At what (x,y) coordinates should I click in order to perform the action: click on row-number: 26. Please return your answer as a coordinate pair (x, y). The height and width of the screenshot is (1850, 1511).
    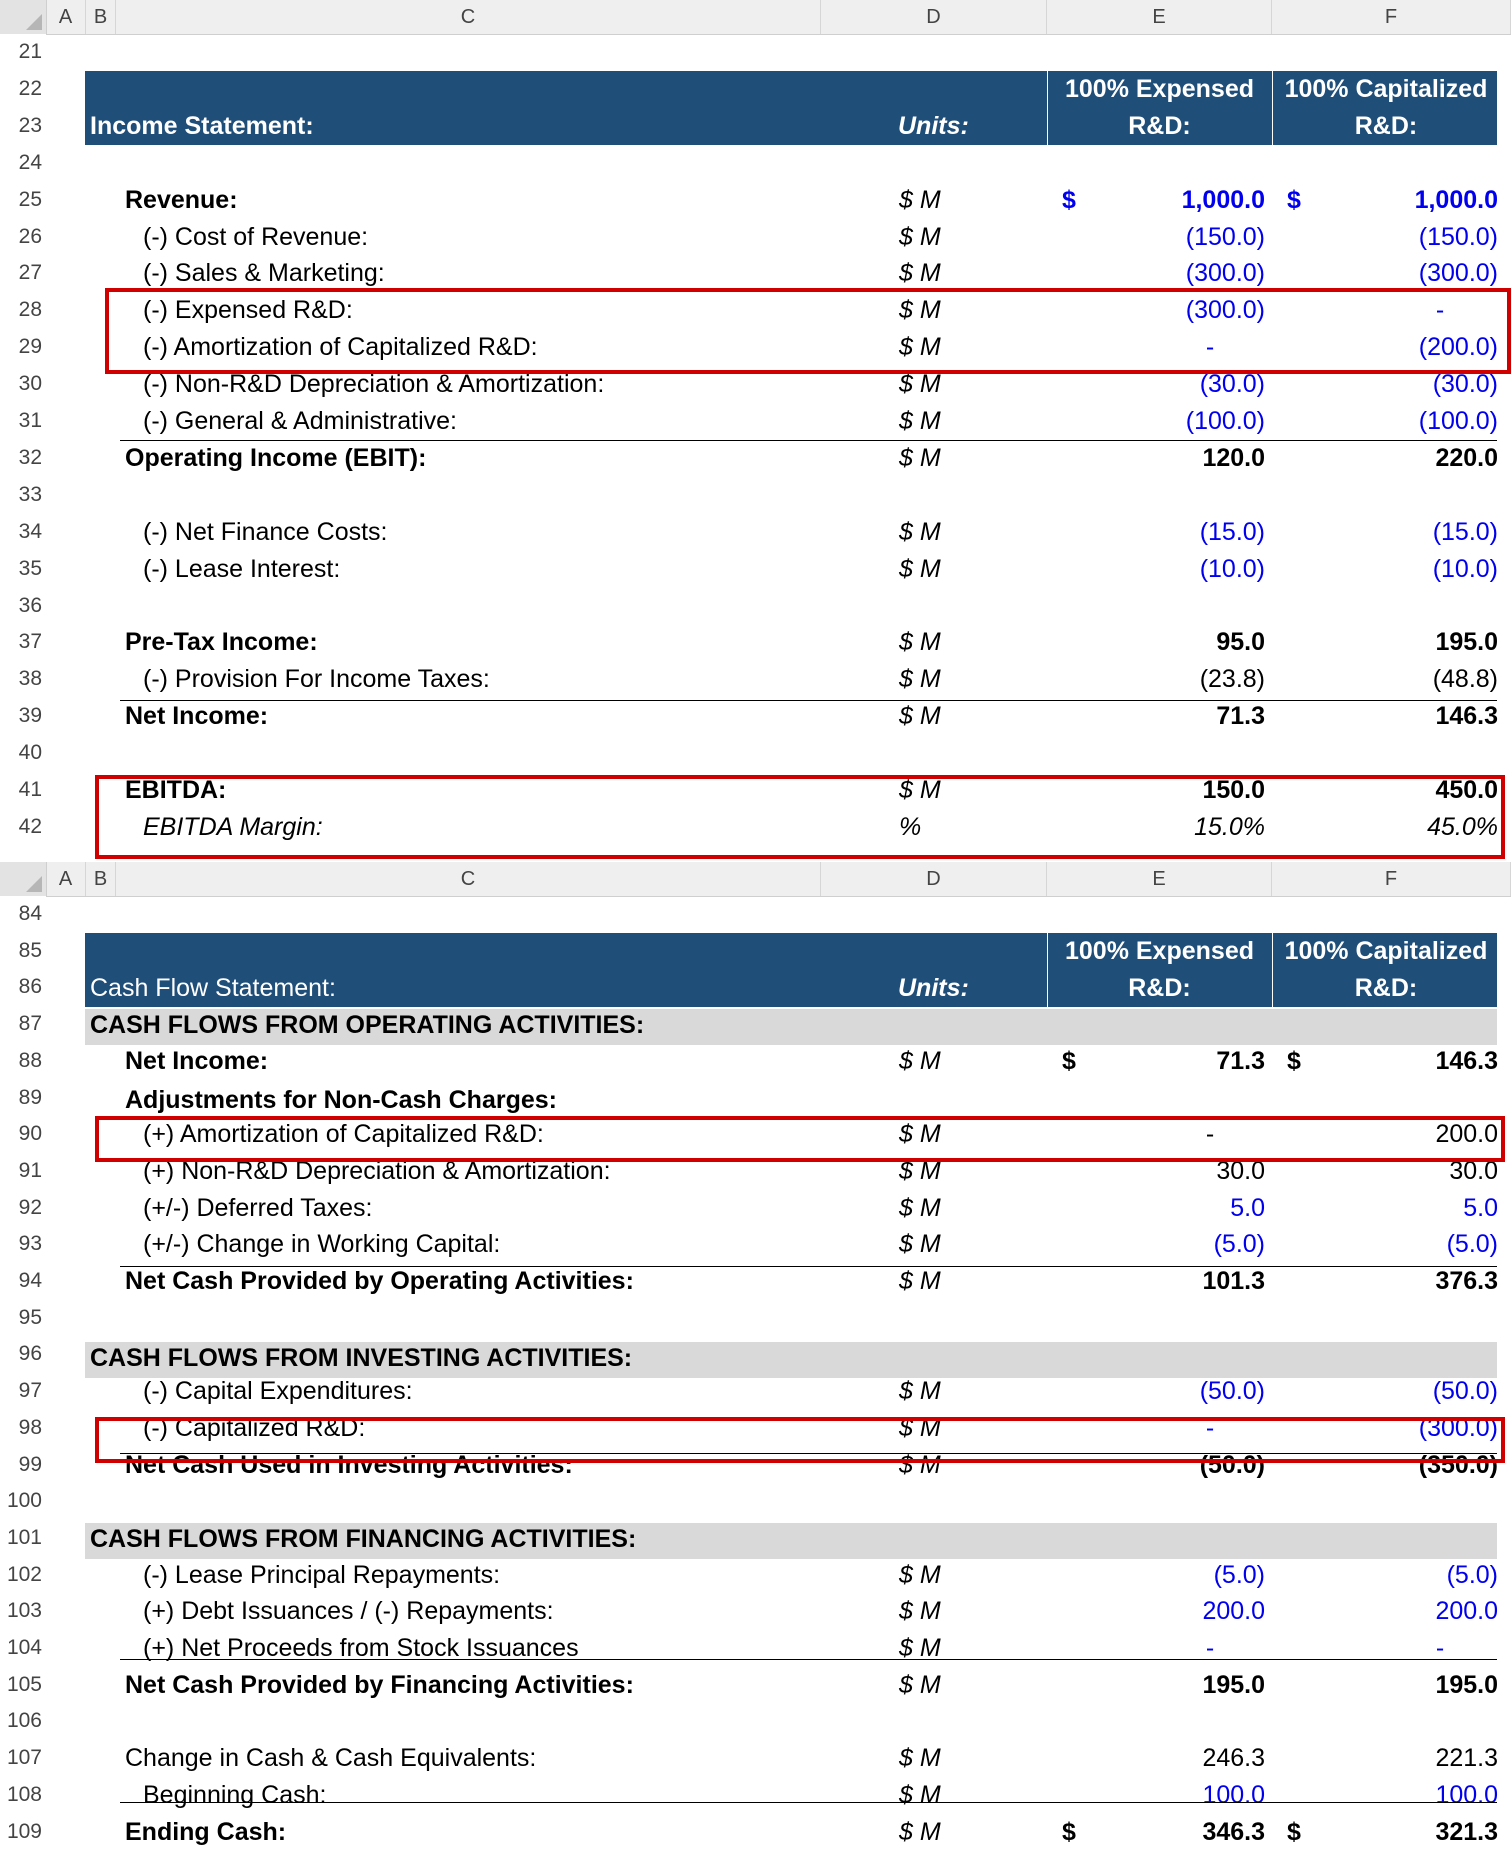
    Looking at the image, I should click on (23, 237).